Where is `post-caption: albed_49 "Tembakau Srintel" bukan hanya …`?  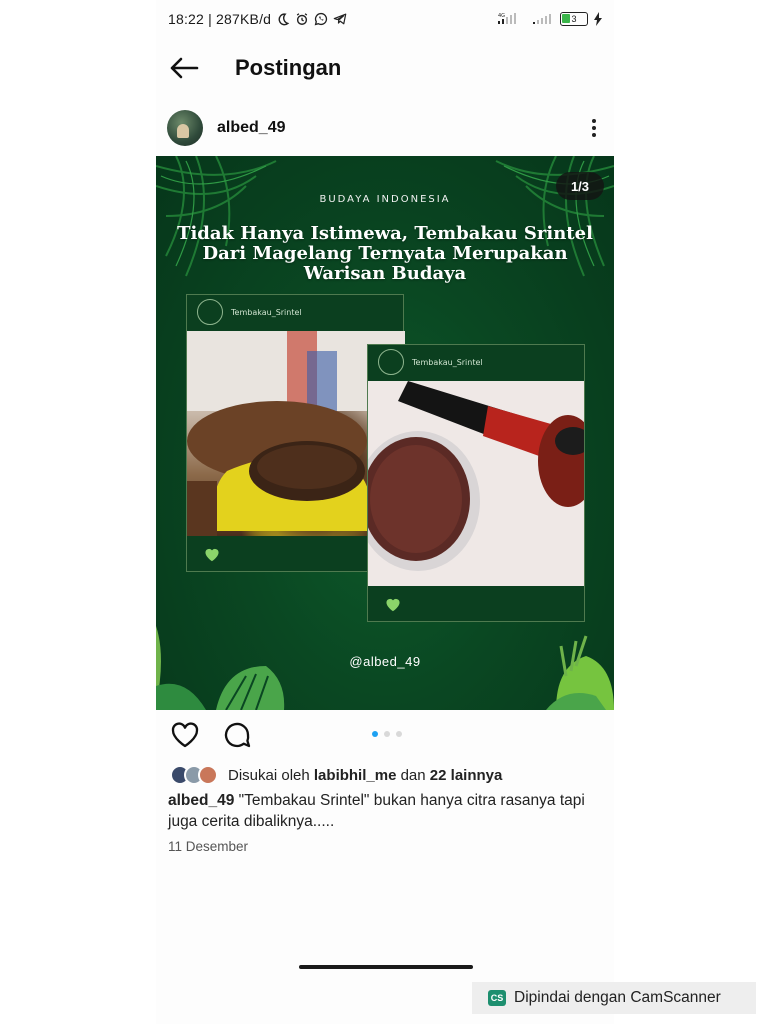 post-caption: albed_49 "Tembakau Srintel" bukan hanya … is located at coordinates (388, 811).